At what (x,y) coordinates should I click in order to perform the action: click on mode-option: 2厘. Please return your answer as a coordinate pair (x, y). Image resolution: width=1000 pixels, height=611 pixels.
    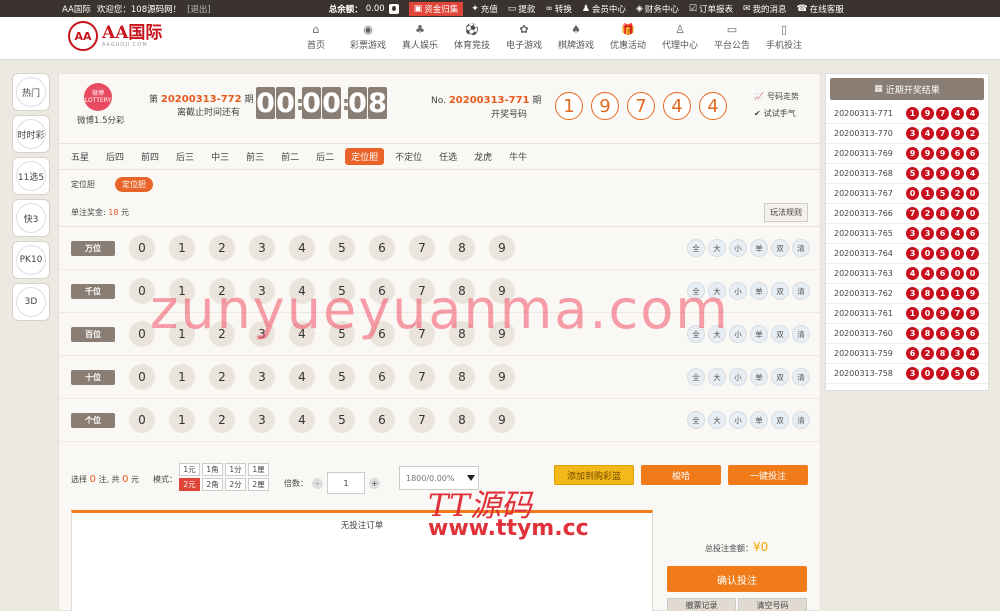
    Looking at the image, I should click on (258, 484).